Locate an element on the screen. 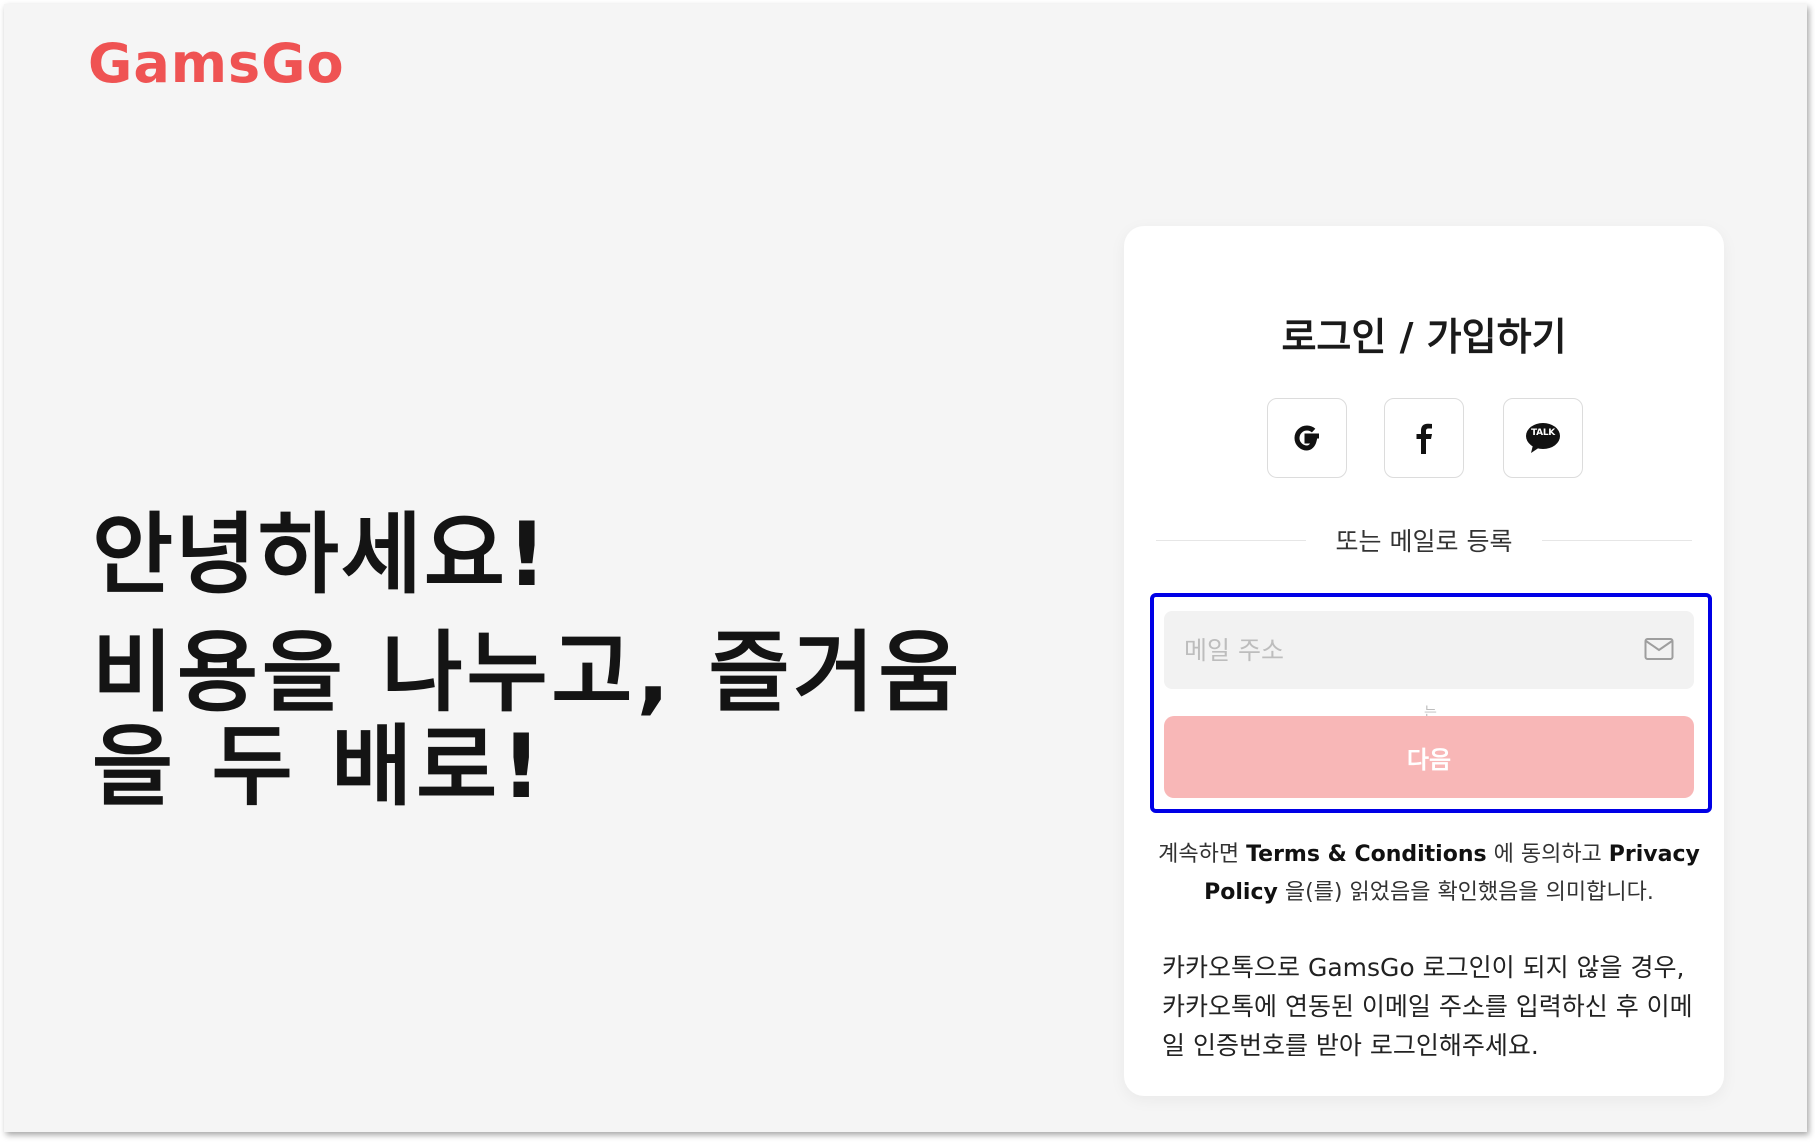 The width and height of the screenshot is (1815, 1142). terms-middle: 에 동의하고 is located at coordinates (1547, 854).